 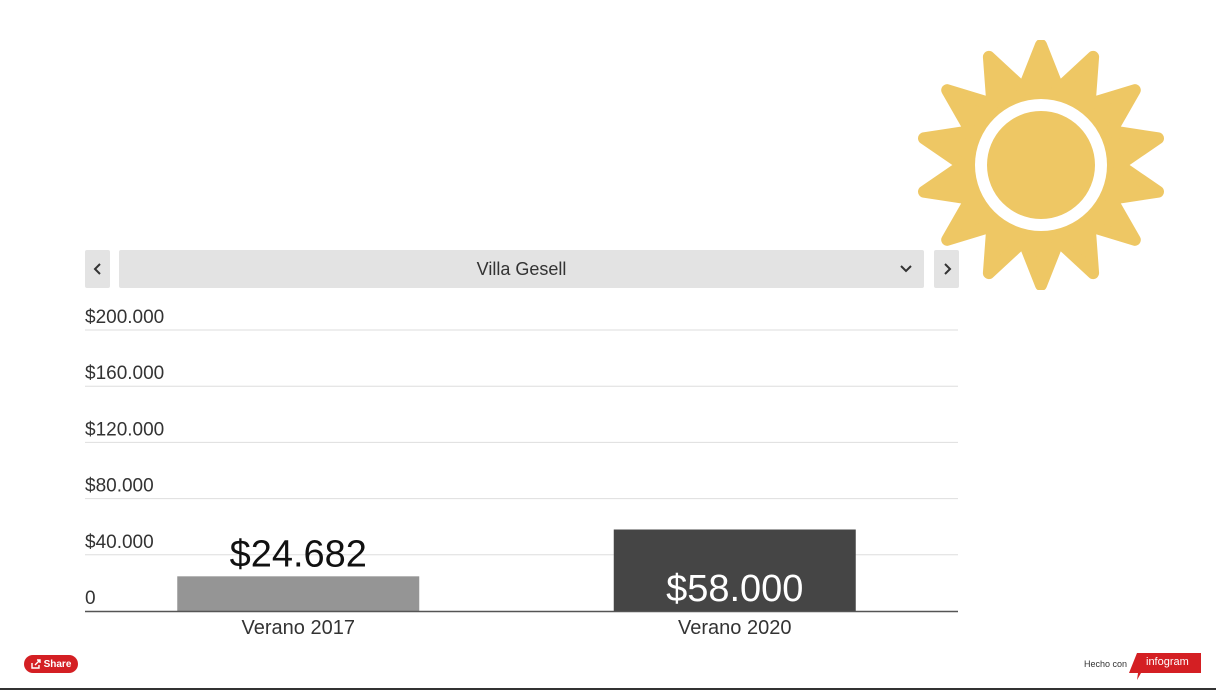 What do you see at coordinates (35, 664) in the screenshot?
I see `share-icon` at bounding box center [35, 664].